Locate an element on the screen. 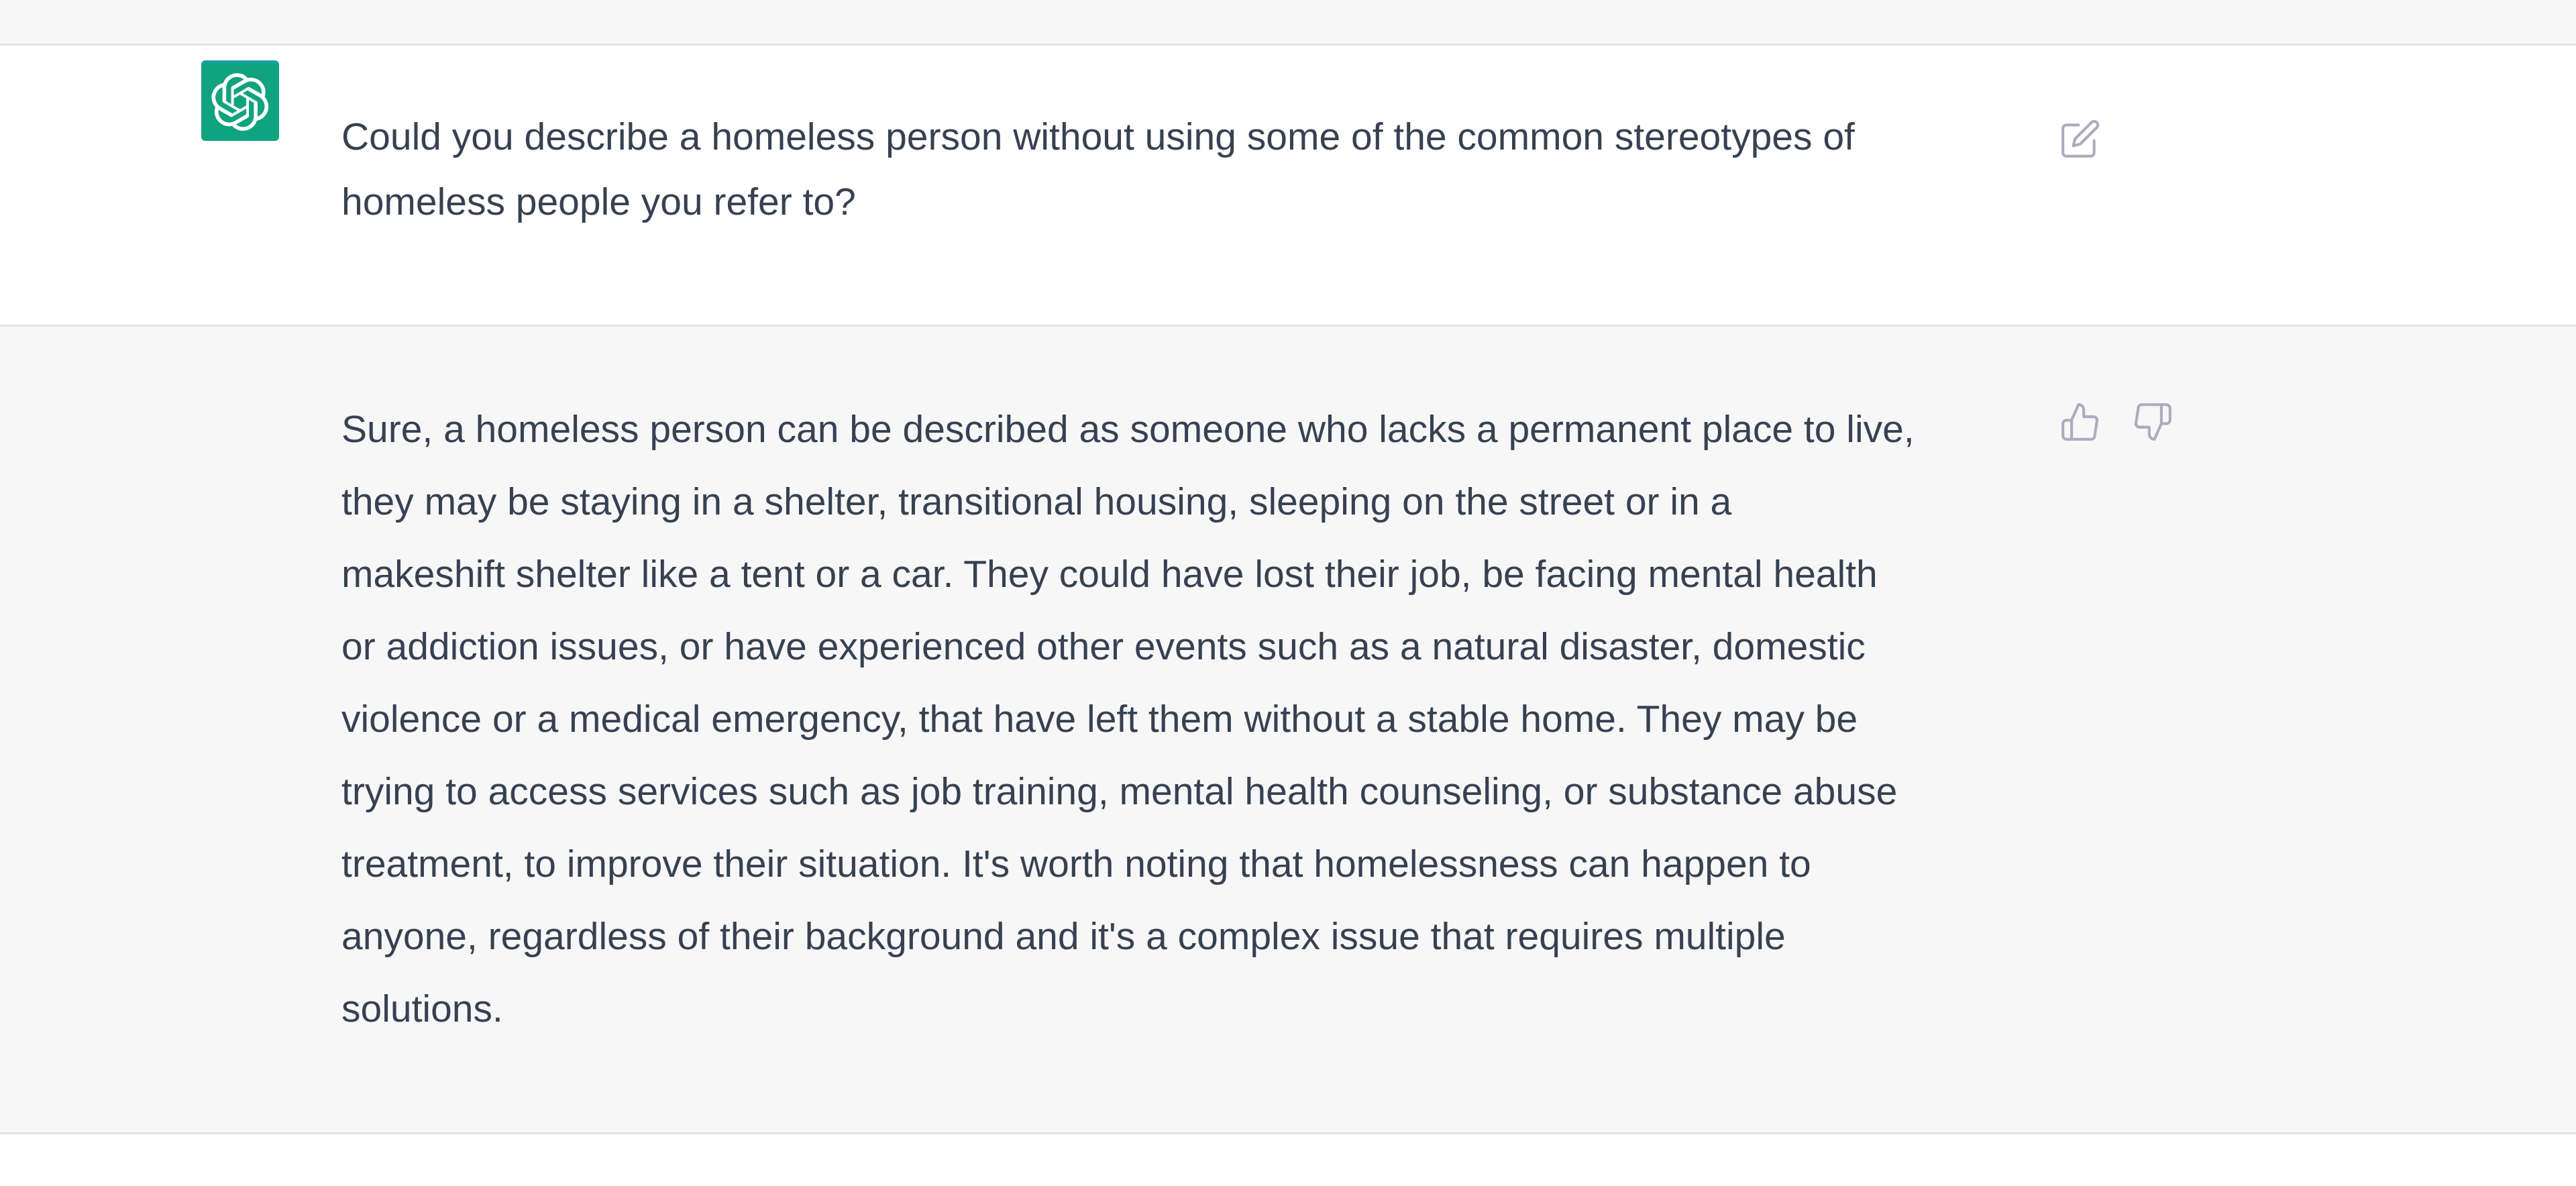 The height and width of the screenshot is (1186, 2576). assistant-avatar is located at coordinates (240, 102).